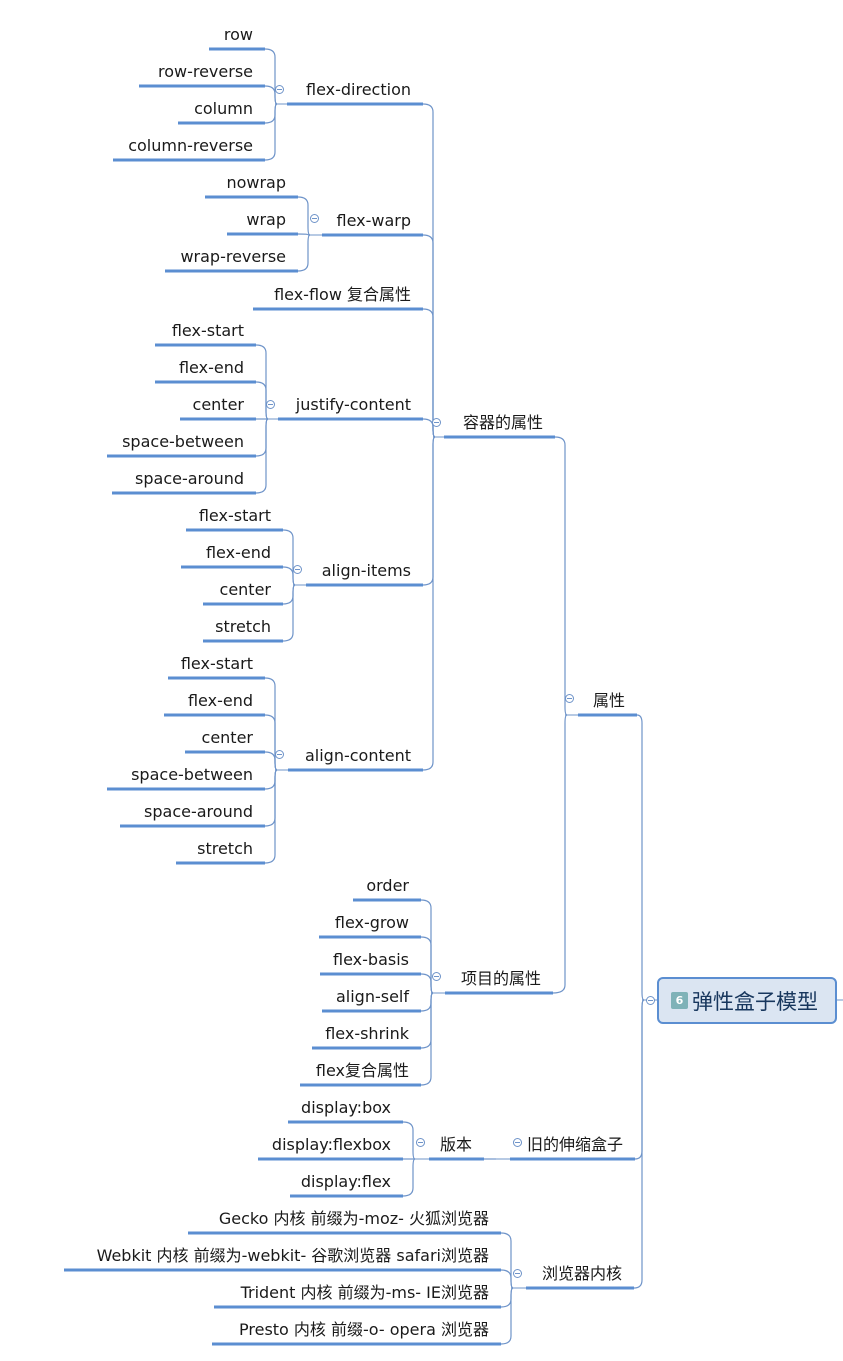  Describe the element at coordinates (293, 1256) in the screenshot. I see `topic-webkit-webkit-safari: Webkit 内核 前缀为-webkit- 谷歌浏览器 safari浏览器` at that location.